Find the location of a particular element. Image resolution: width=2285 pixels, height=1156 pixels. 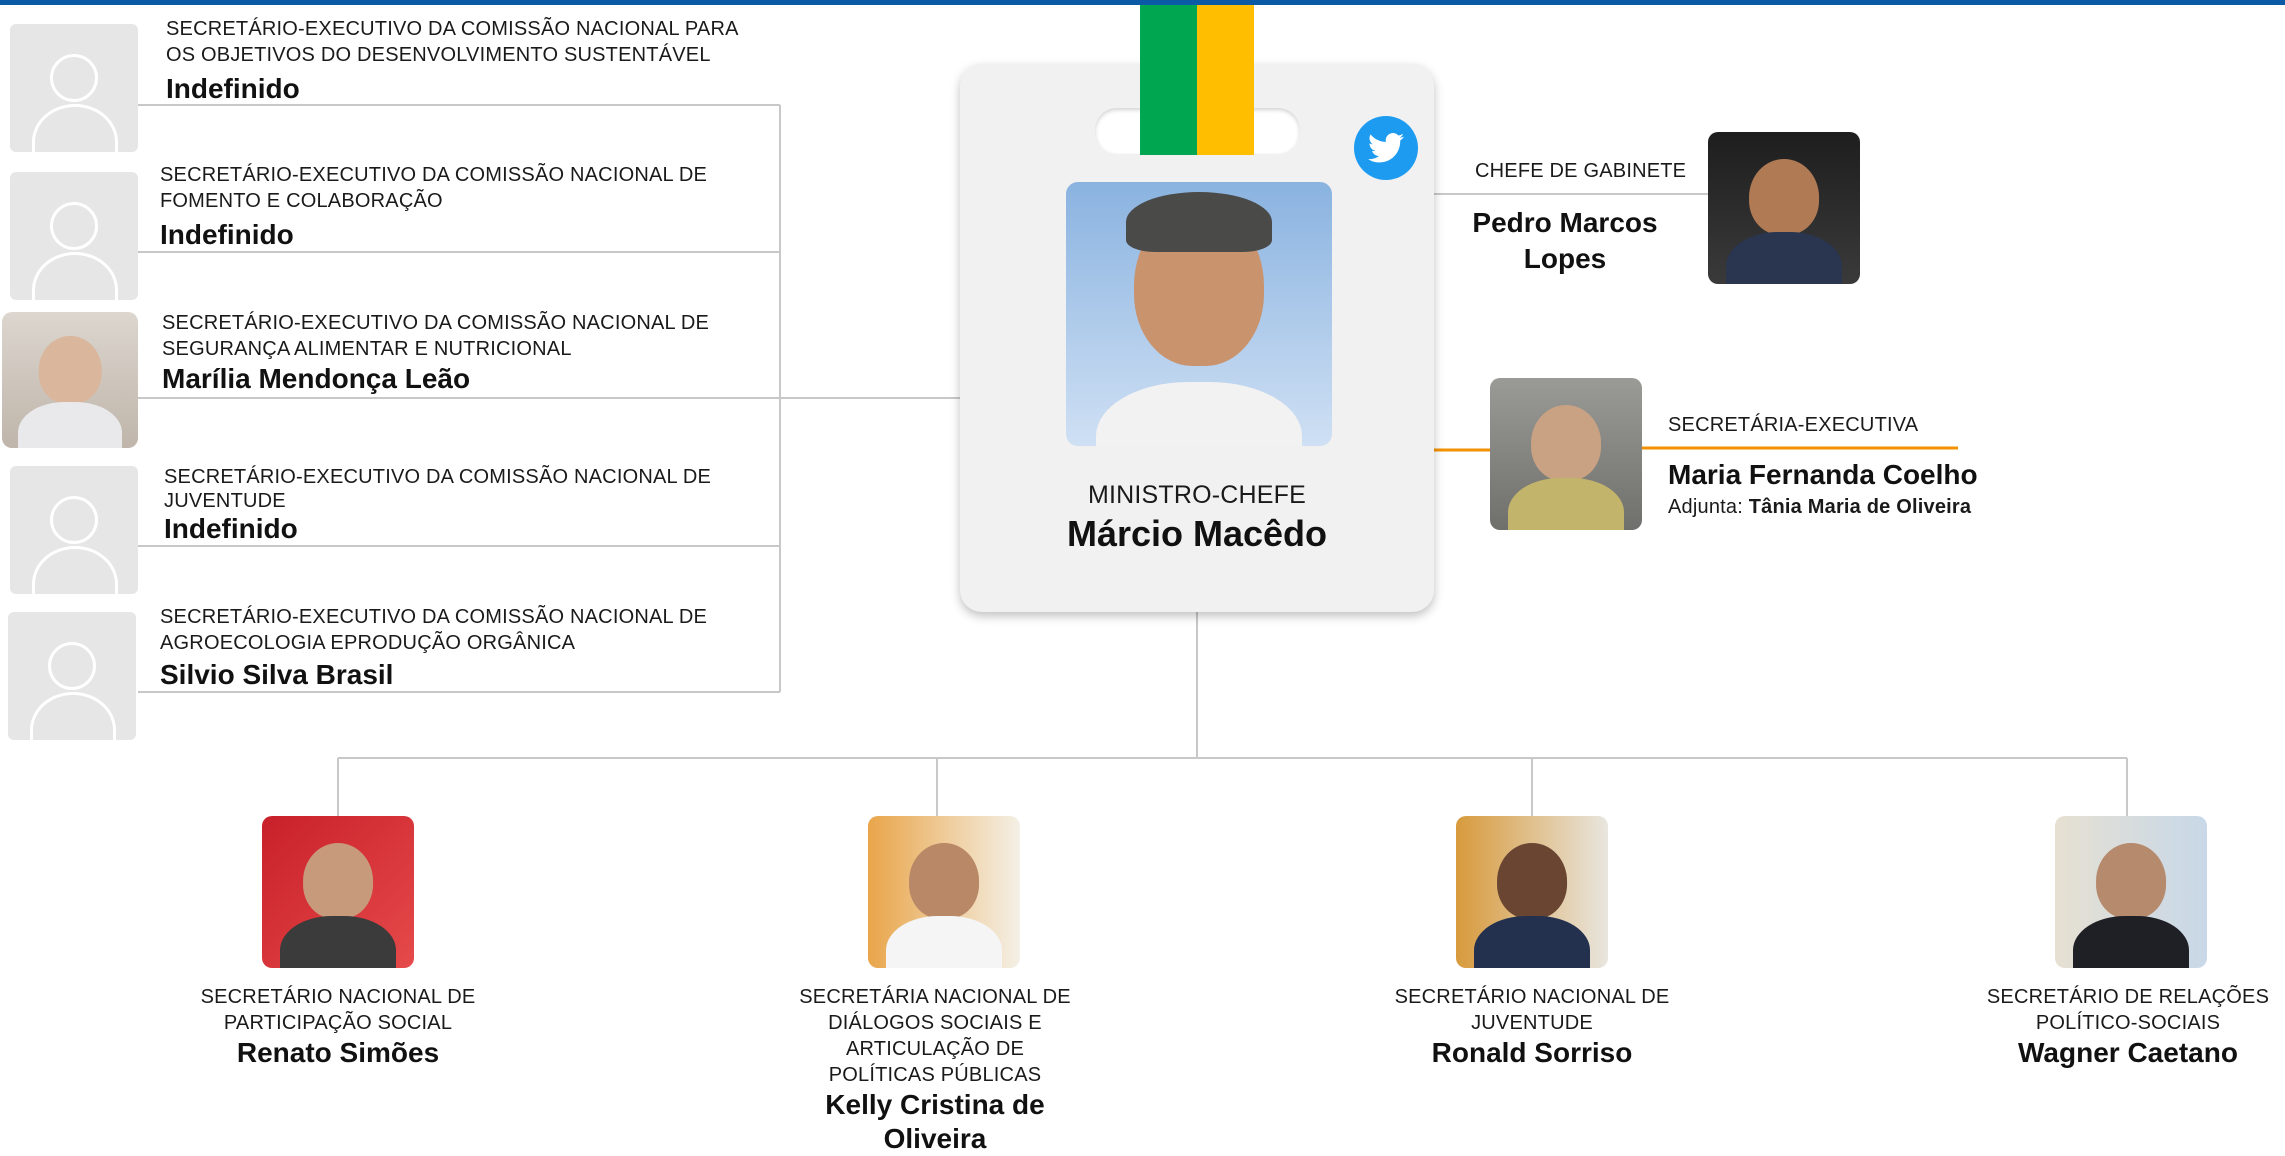

secretary-3-role-line1: SECRETÁRIO NACIONAL DE is located at coordinates (1532, 997).